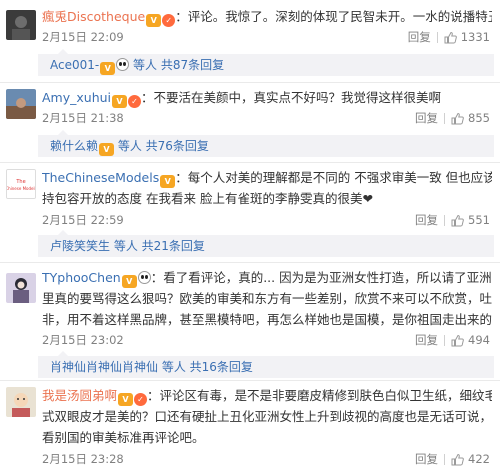  What do you see at coordinates (100, 177) in the screenshot?
I see `comment-username: TheChineseModels` at bounding box center [100, 177].